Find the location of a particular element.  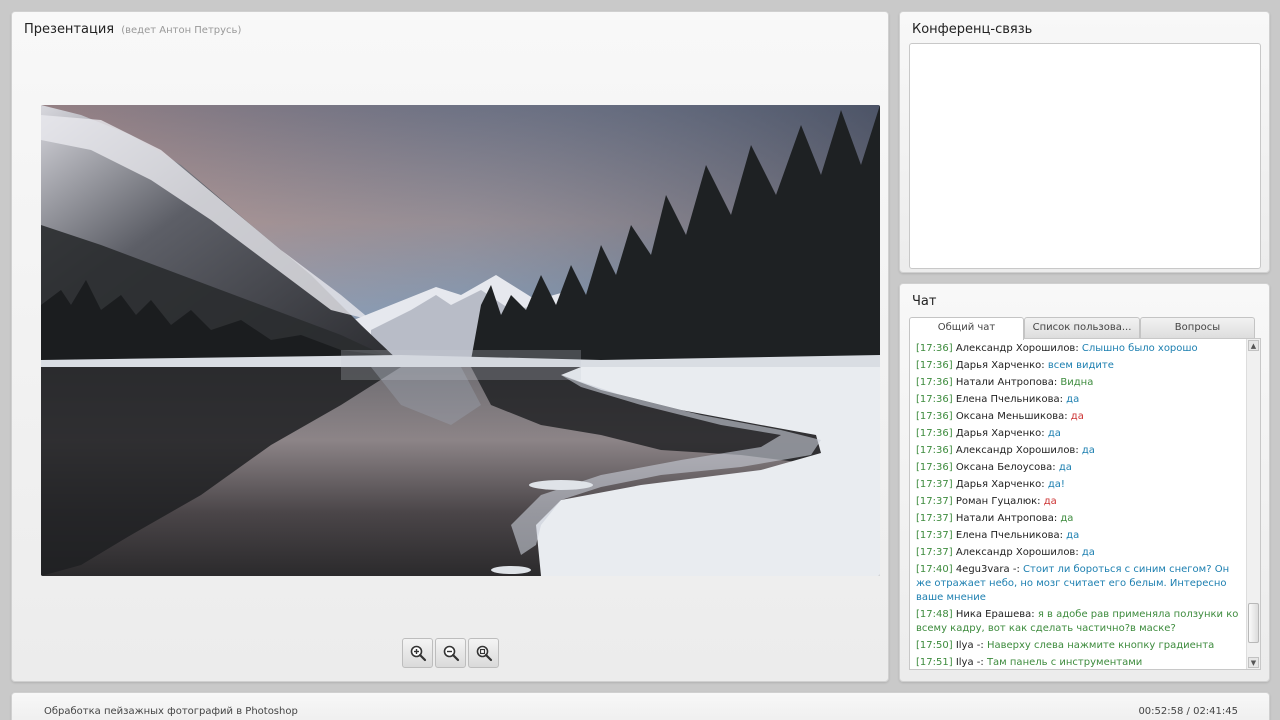

chat-message: [17:36] Дарья Харченко: всем видите is located at coordinates (1080, 366).